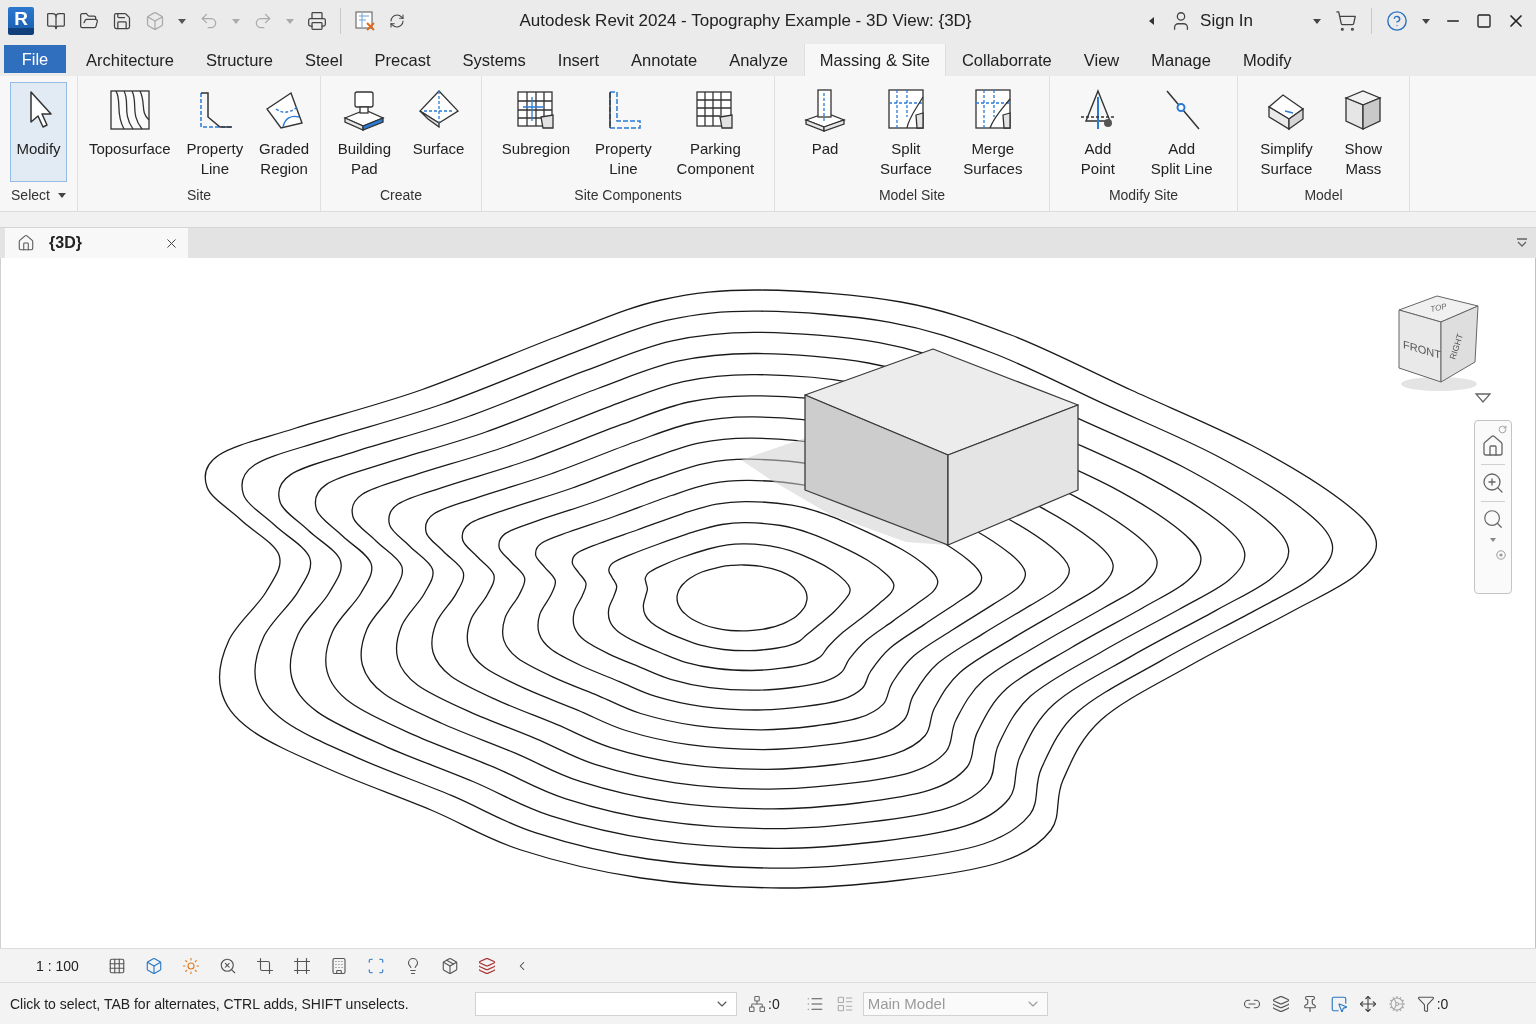  What do you see at coordinates (401, 194) in the screenshot?
I see `panel-title: Create` at bounding box center [401, 194].